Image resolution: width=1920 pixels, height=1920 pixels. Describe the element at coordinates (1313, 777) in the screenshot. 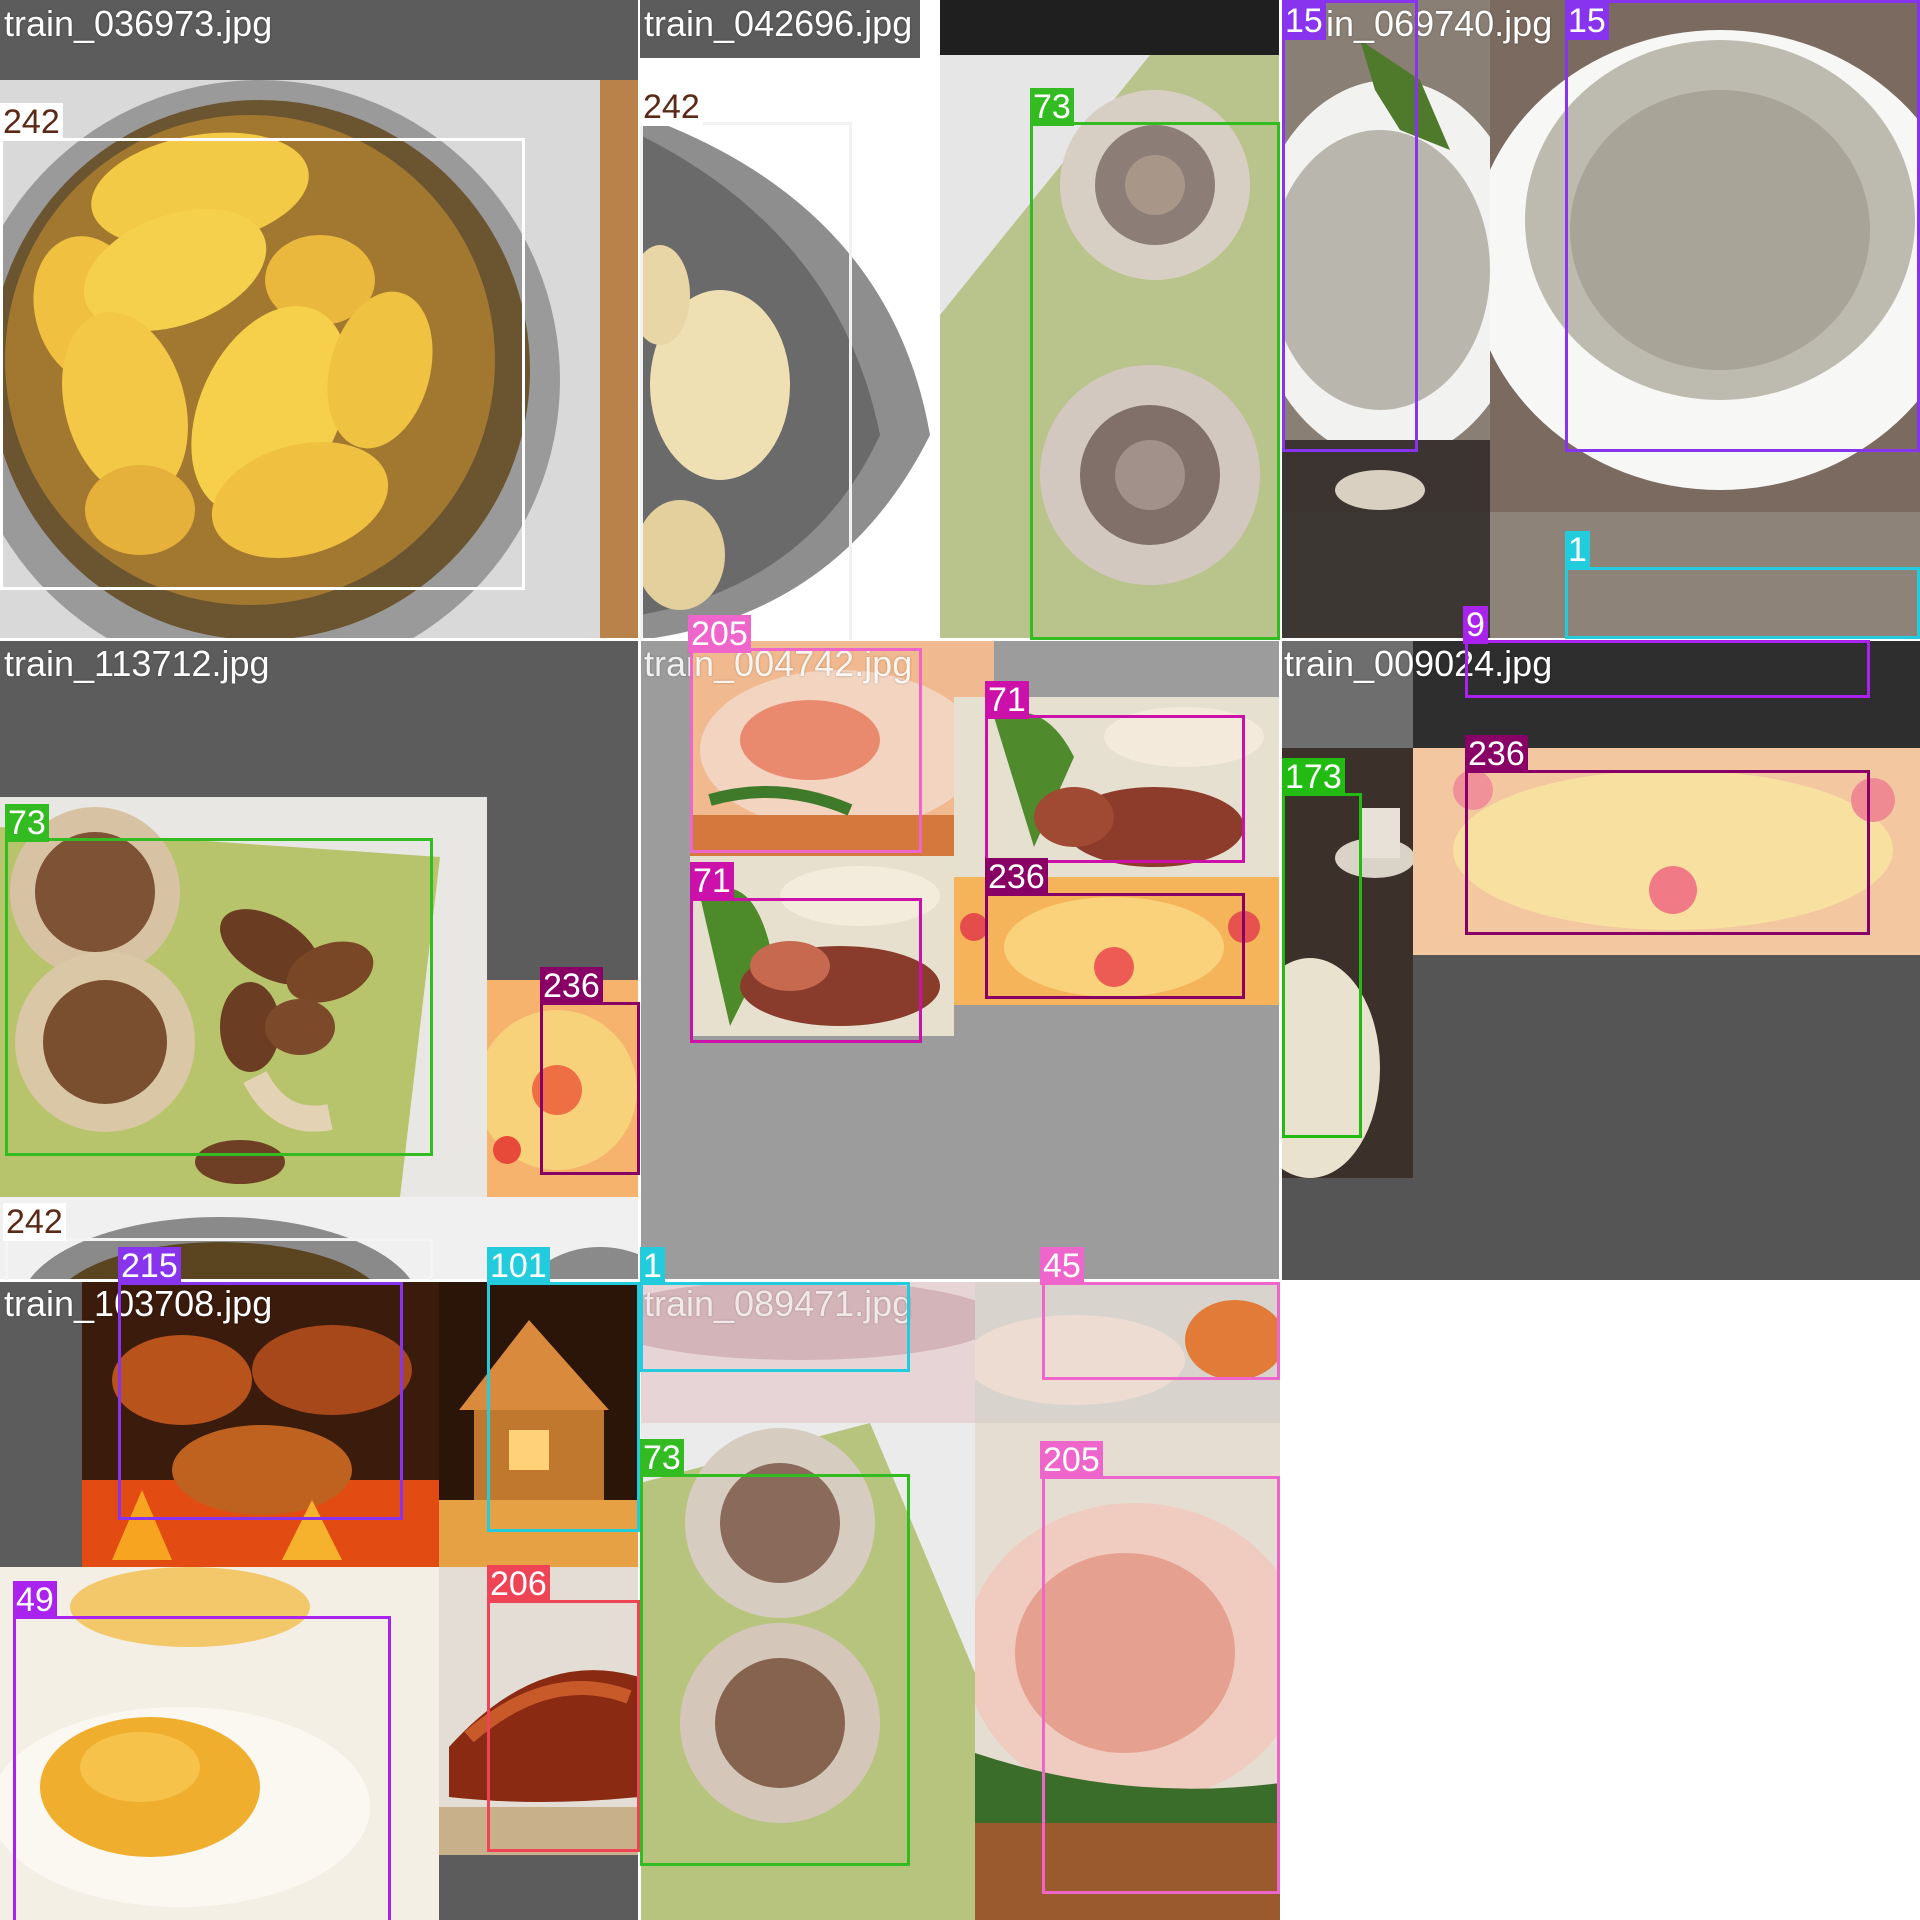

I see `bbox-label: 173` at that location.